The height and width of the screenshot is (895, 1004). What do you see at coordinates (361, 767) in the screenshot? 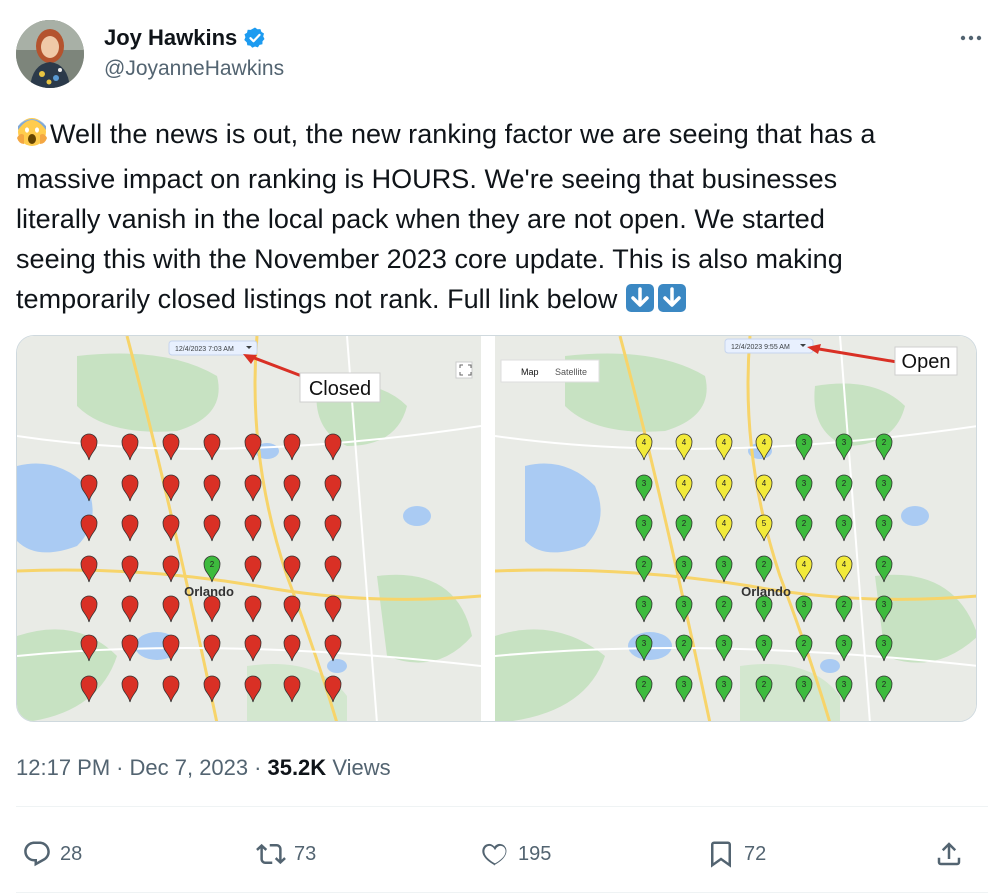
I see `views-label: Views` at bounding box center [361, 767].